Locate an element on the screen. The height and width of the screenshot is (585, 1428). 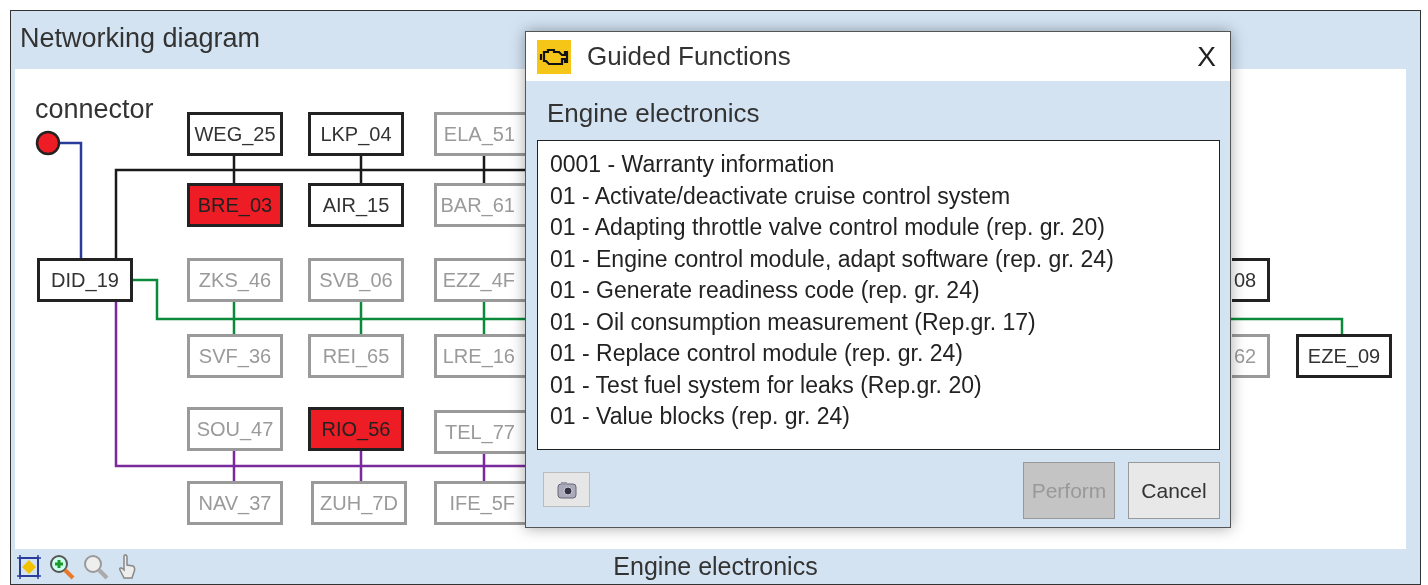
engine-icon is located at coordinates (554, 56).